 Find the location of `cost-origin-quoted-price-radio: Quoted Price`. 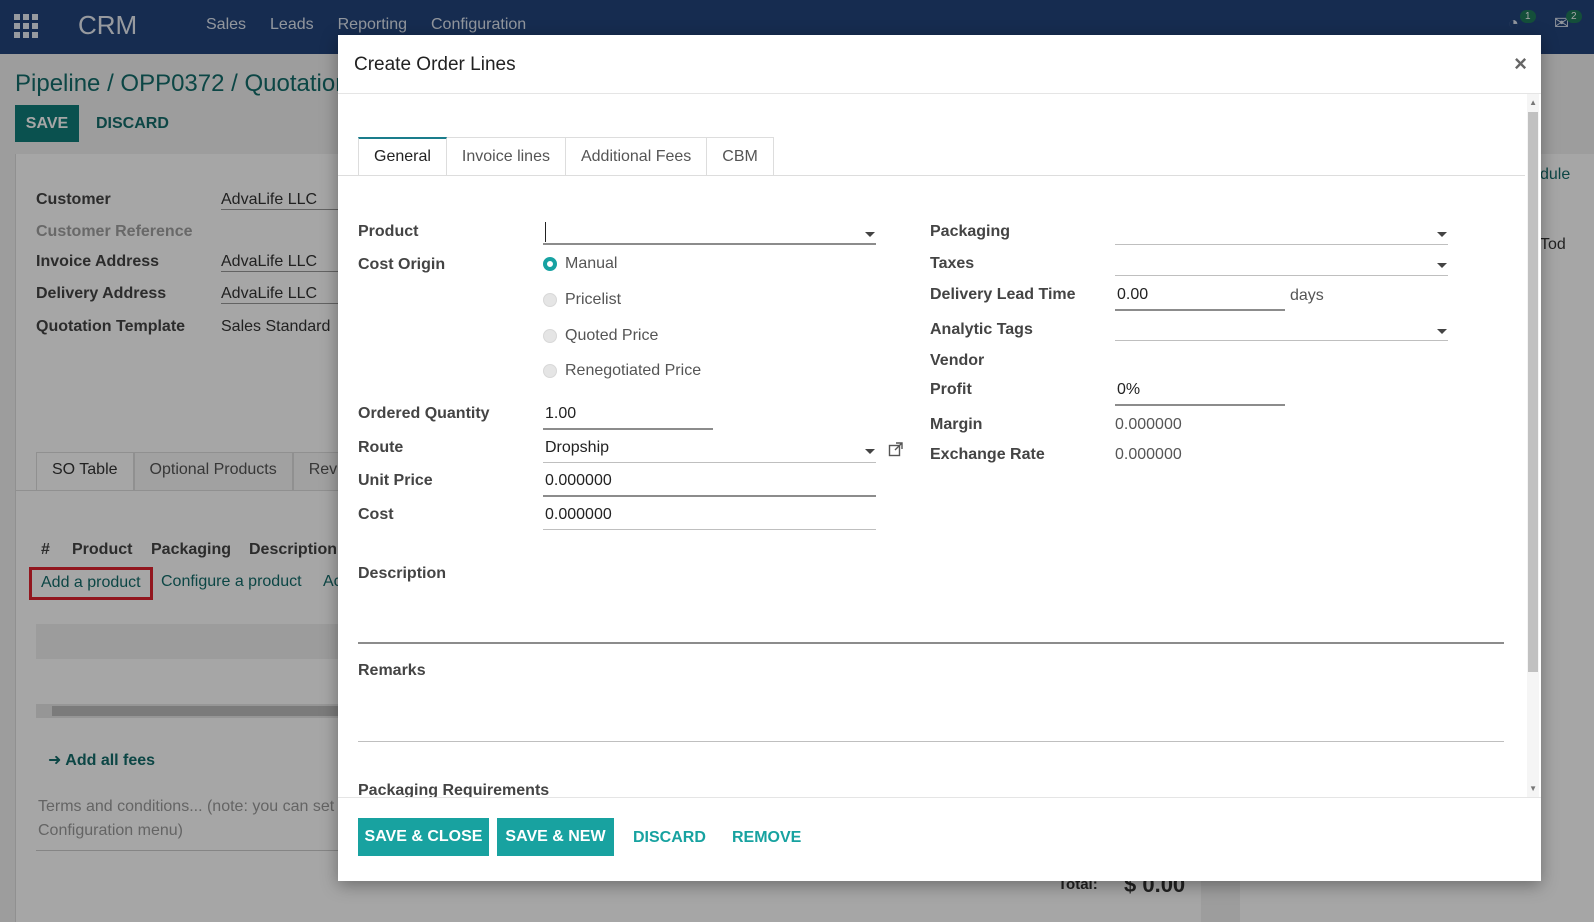

cost-origin-quoted-price-radio: Quoted Price is located at coordinates (600, 336).